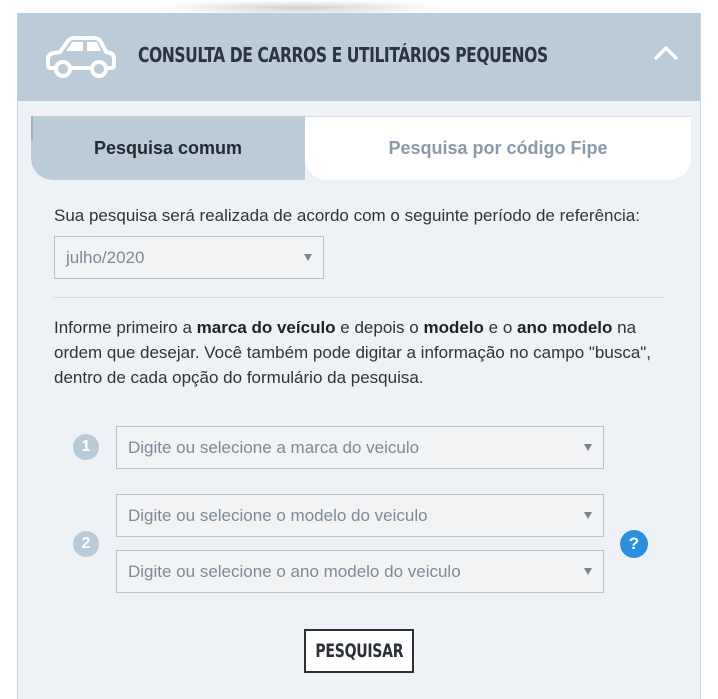 This screenshot has width=718, height=699. Describe the element at coordinates (105, 257) in the screenshot. I see `period-select-value: julho/2020` at that location.